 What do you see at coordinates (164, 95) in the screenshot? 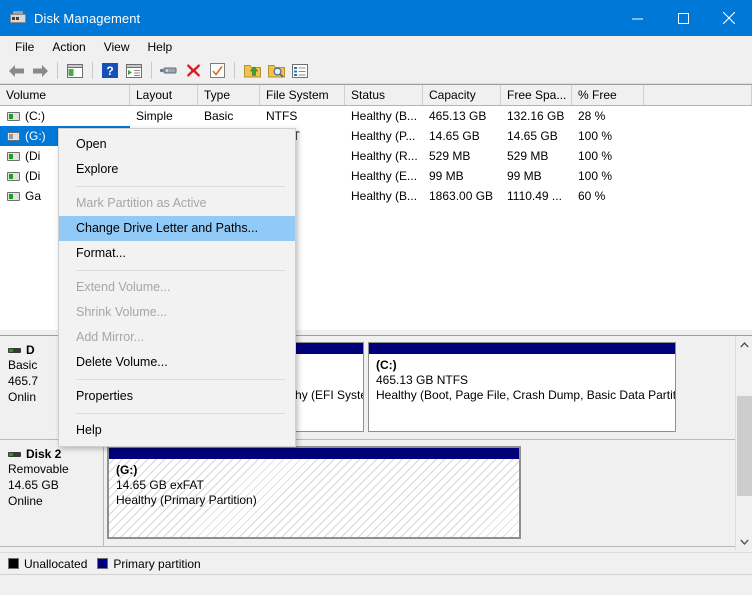
I see `column-header-layout: Layout` at bounding box center [164, 95].